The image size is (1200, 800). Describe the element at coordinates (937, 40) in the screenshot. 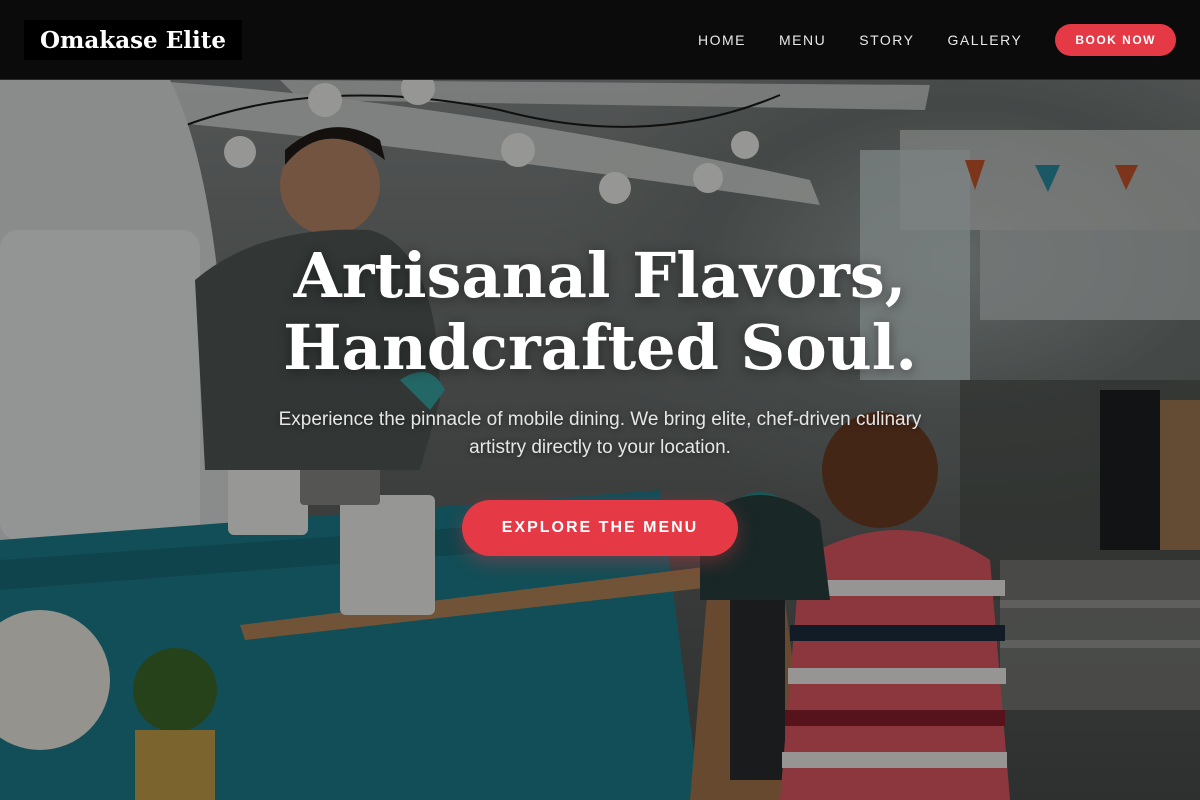

I see `main-nav: HOME MENU STORY GALLERY BOOK NOW` at that location.